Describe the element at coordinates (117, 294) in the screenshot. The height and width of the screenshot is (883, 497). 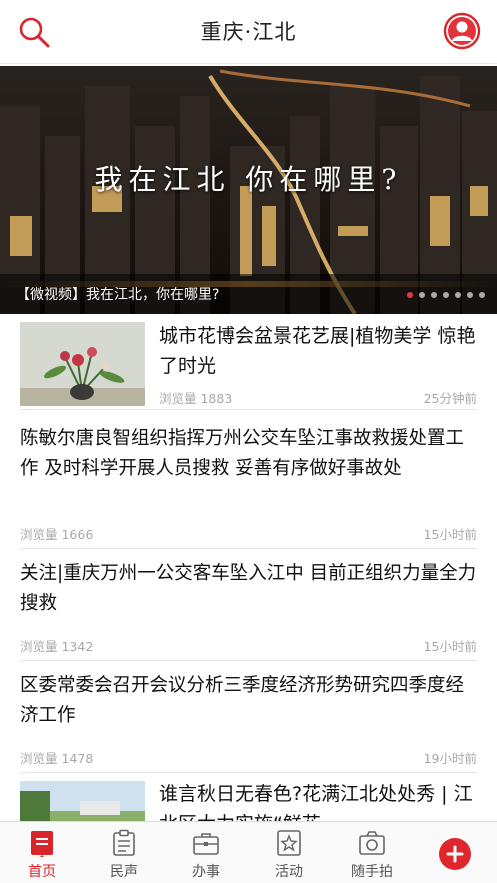
I see `banner-caption: 【微视频】我在江北，你在哪里?` at that location.